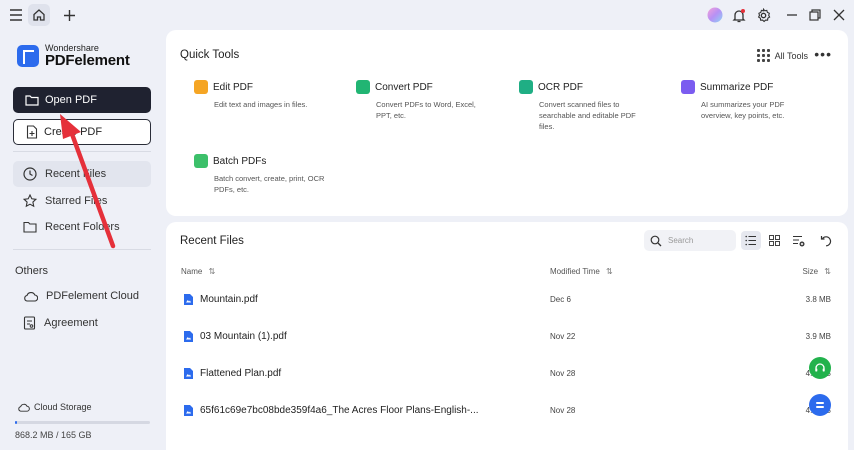 The width and height of the screenshot is (854, 450). What do you see at coordinates (763, 55) in the screenshot?
I see `grid-icon` at bounding box center [763, 55].